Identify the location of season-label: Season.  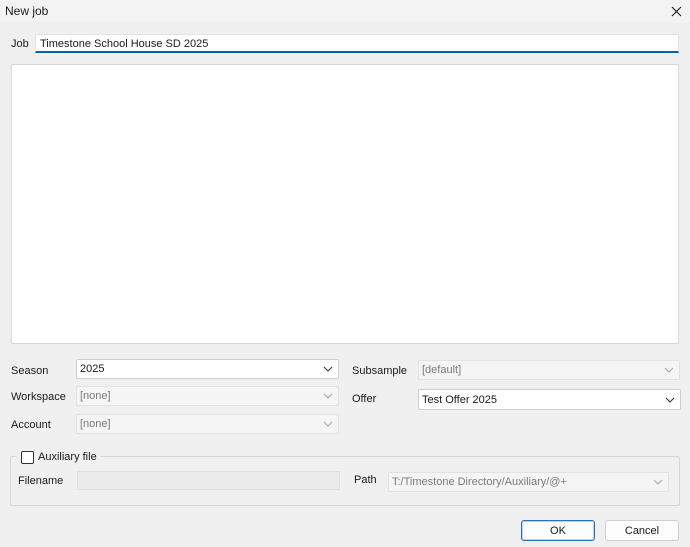
(30, 371).